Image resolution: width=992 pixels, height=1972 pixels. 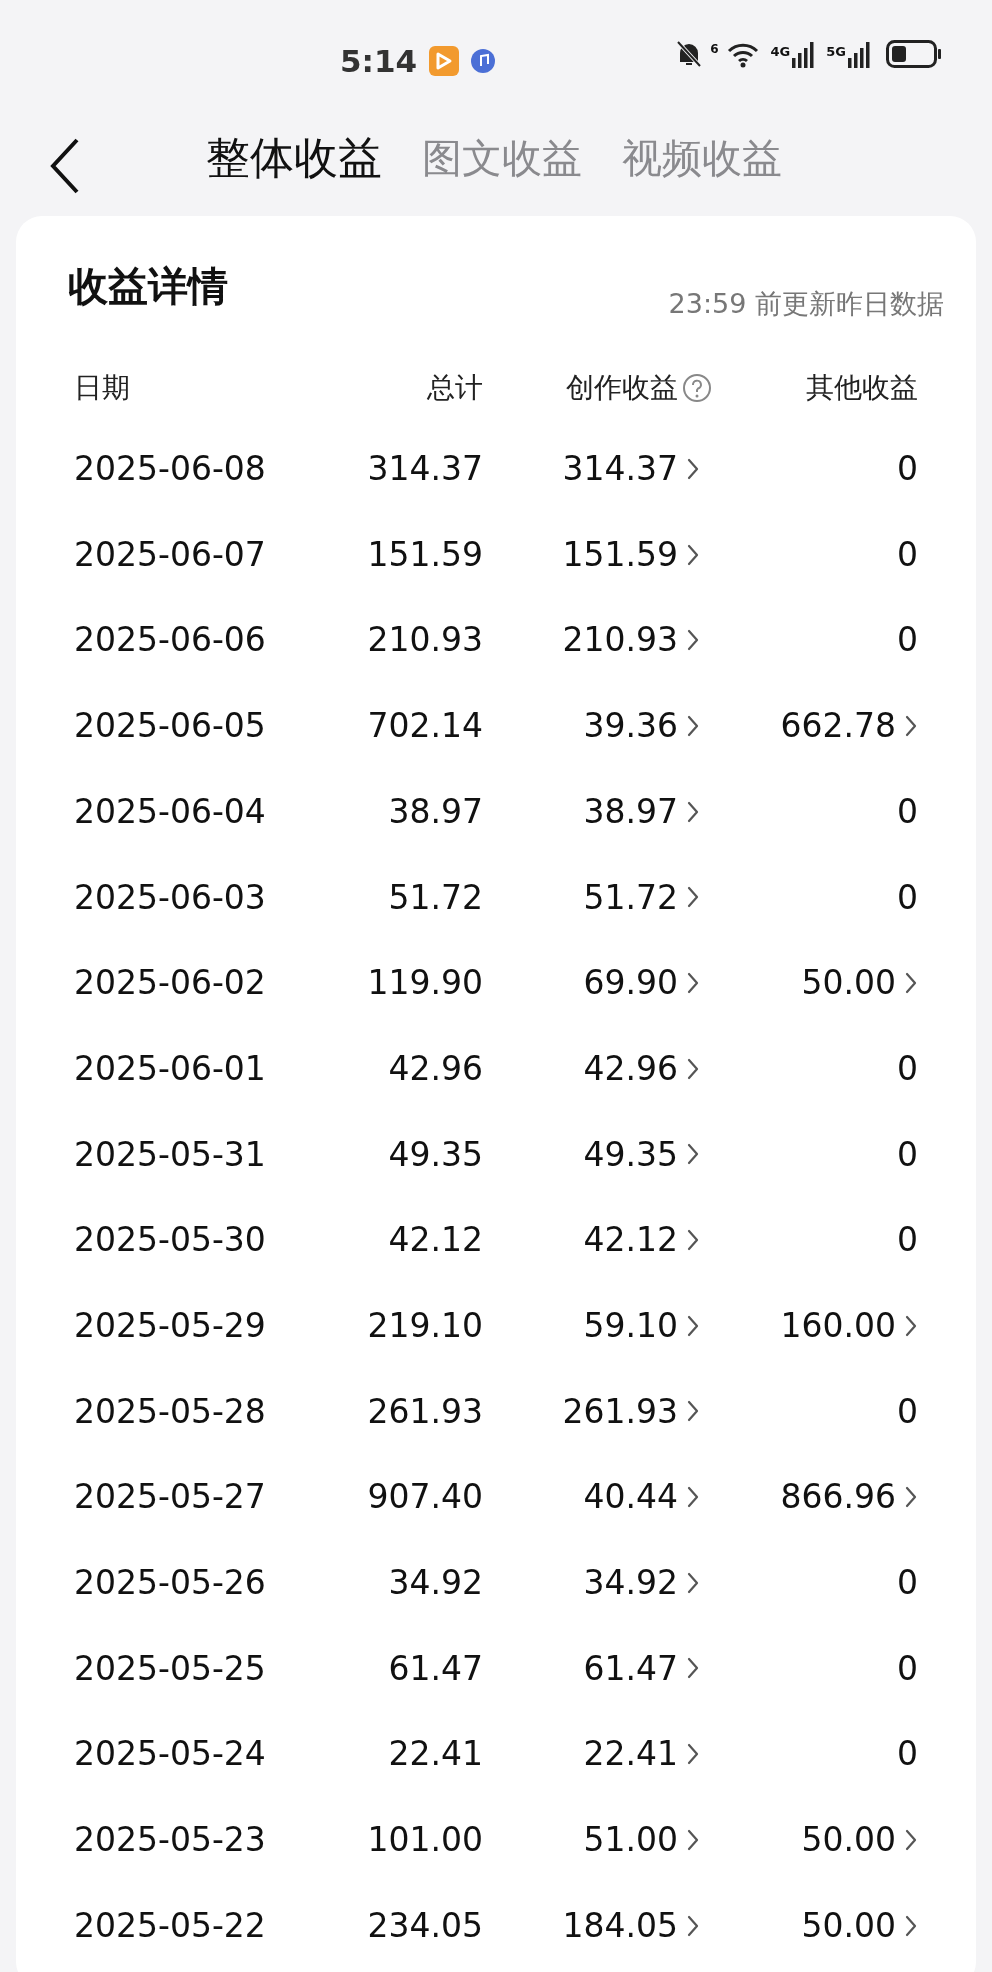 What do you see at coordinates (435, 1068) in the screenshot?
I see `total-cell-text: 42.96` at bounding box center [435, 1068].